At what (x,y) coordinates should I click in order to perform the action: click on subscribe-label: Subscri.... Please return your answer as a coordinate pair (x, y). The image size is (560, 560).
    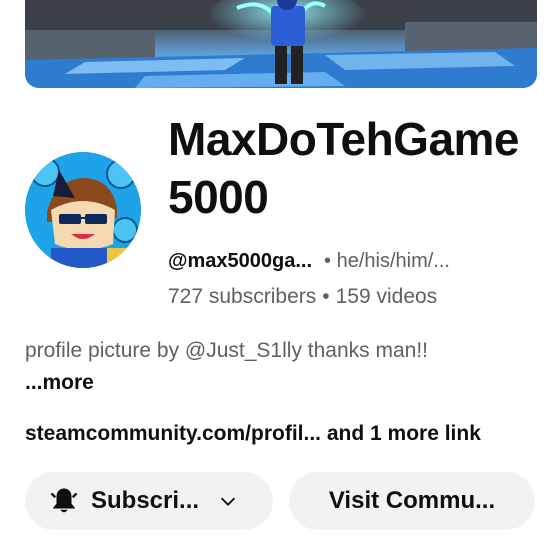
    Looking at the image, I should click on (145, 500).